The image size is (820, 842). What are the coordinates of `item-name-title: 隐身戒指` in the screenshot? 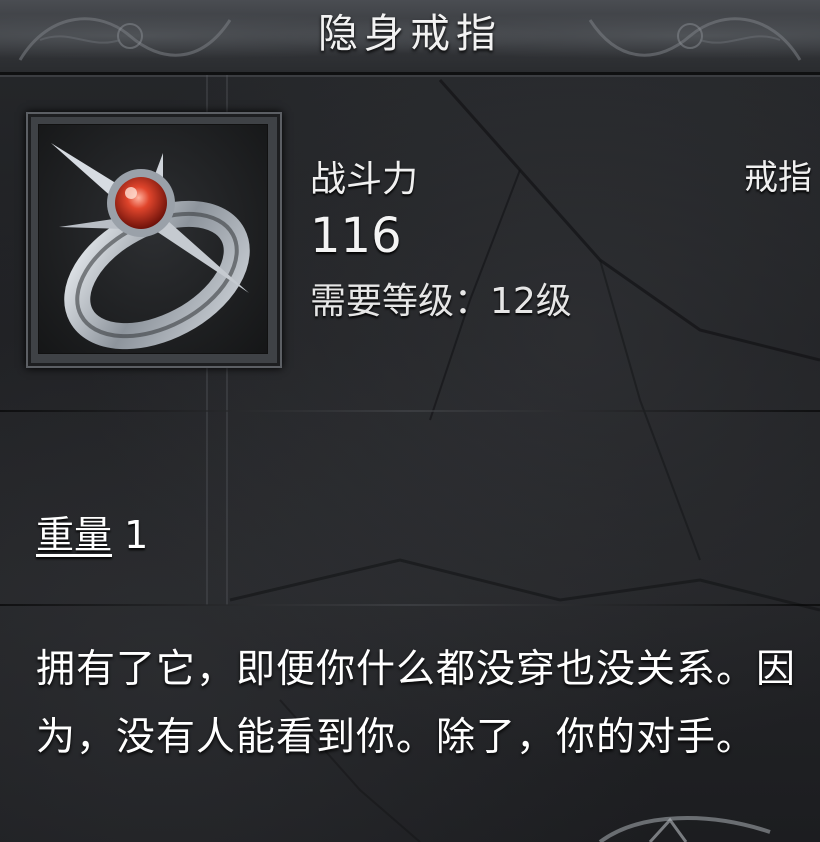 It's located at (410, 34).